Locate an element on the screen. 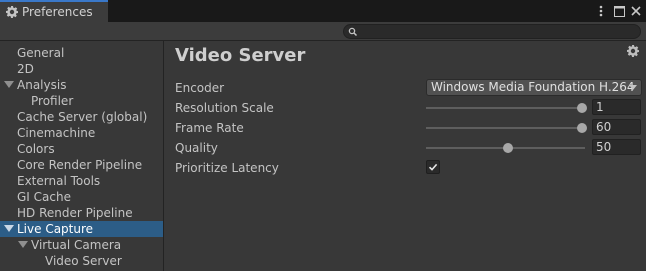  sidebar-item-label: 2D is located at coordinates (25, 69).